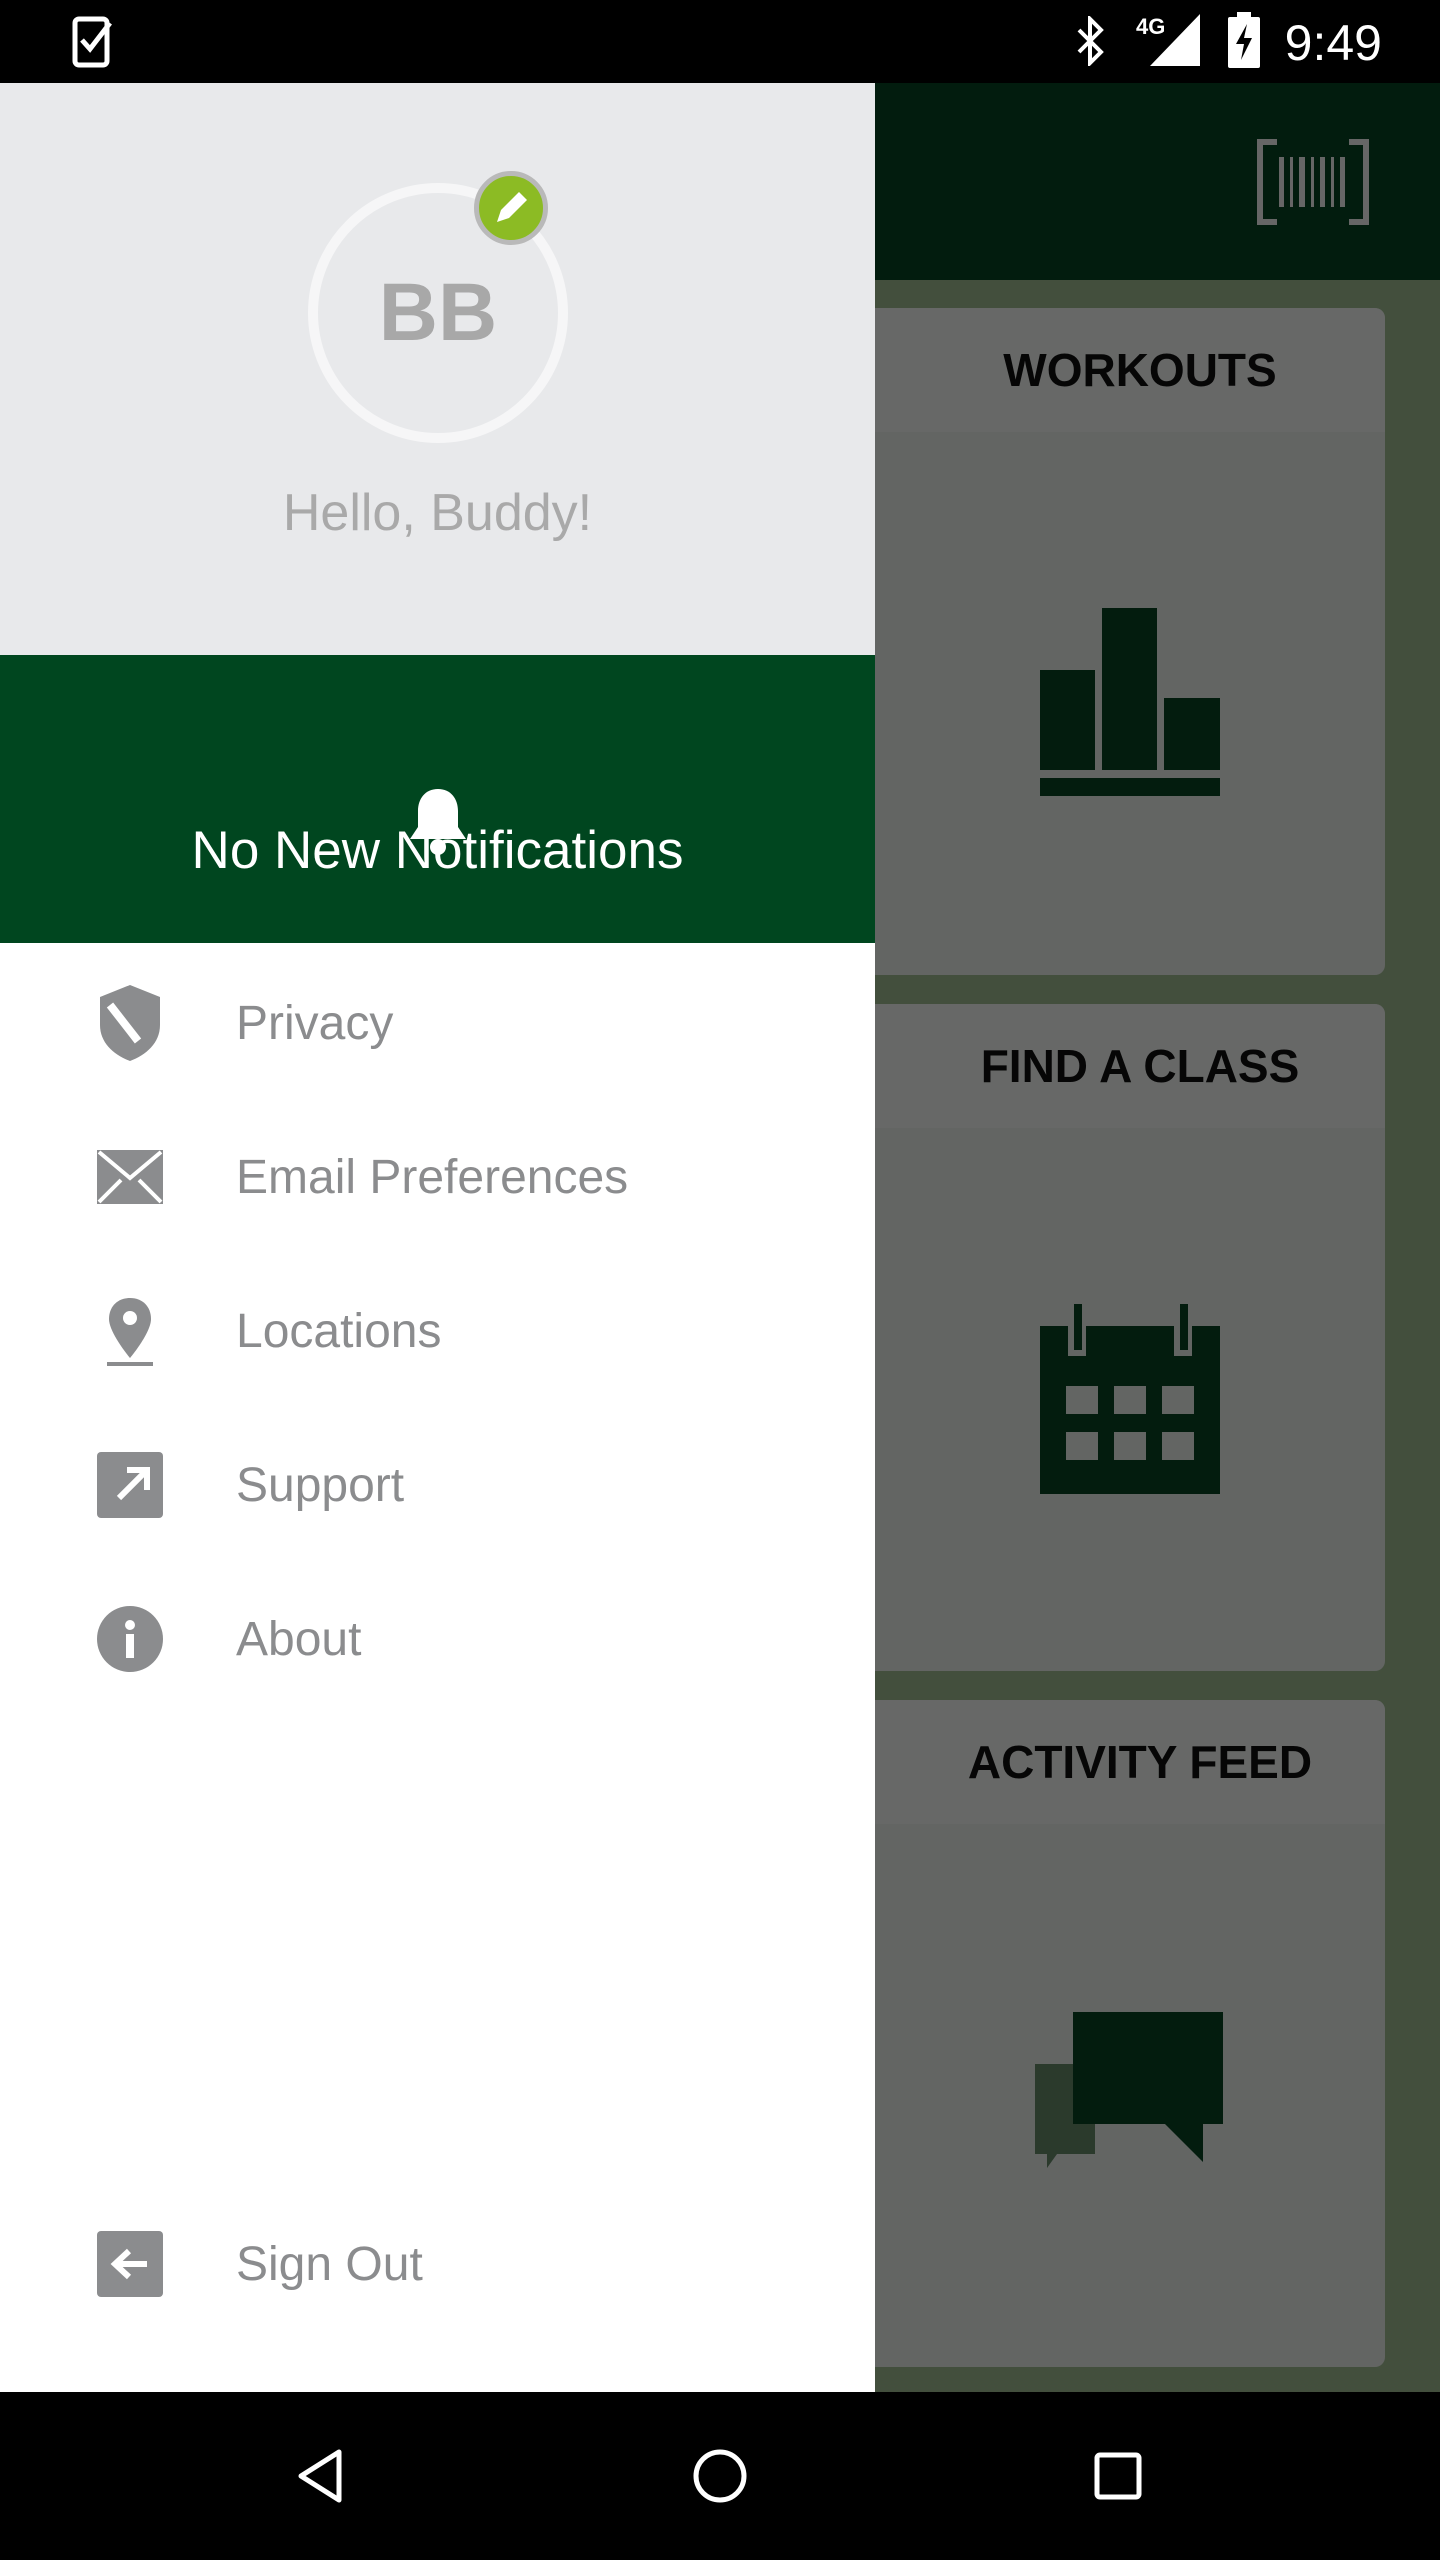  Describe the element at coordinates (720, 41) in the screenshot. I see `status-bar: 4G 9:49` at that location.